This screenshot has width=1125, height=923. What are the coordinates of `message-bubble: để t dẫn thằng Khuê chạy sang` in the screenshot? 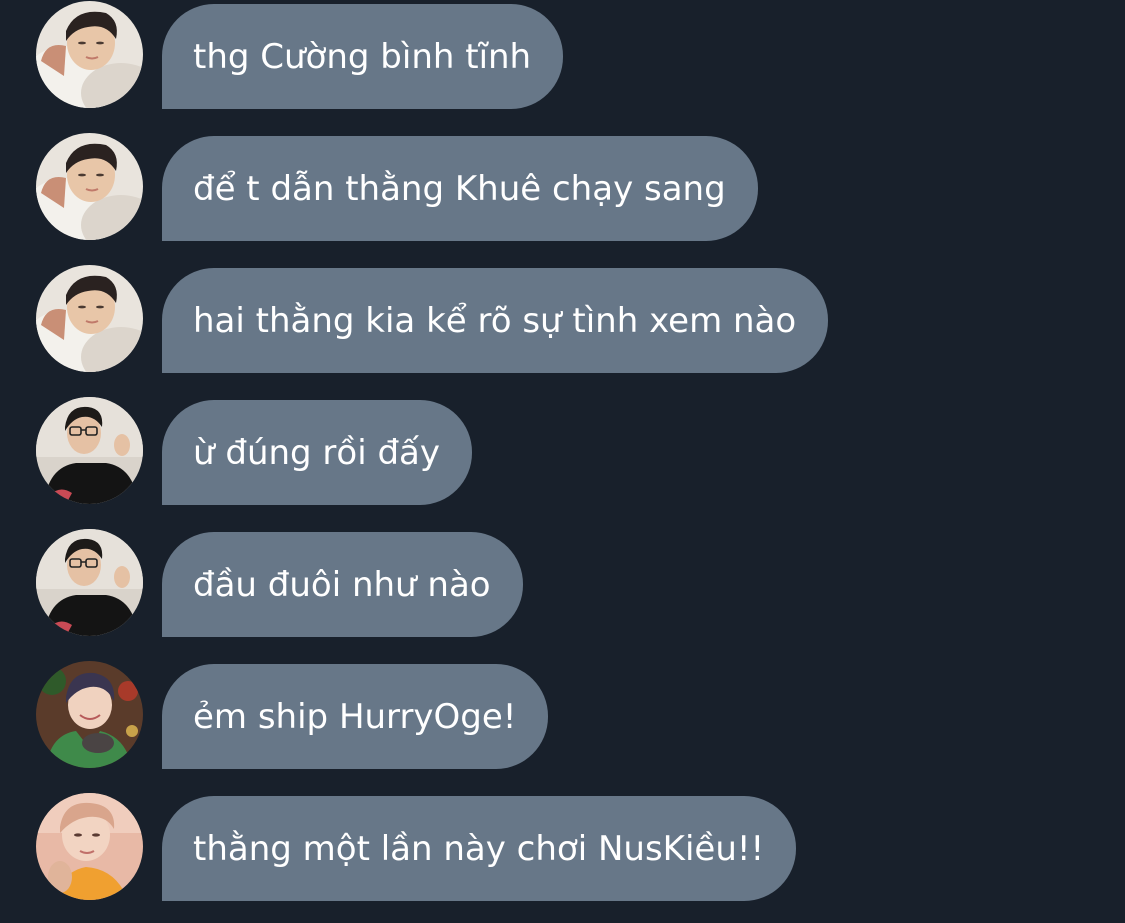 It's located at (460, 188).